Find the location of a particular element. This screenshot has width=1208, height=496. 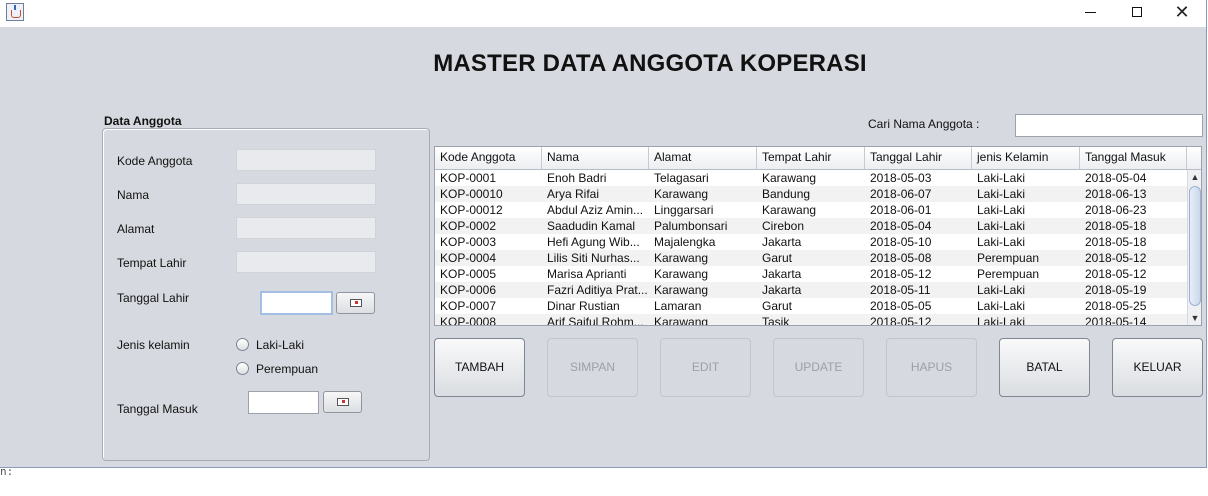

scroll-up-icon: ▲ is located at coordinates (1194, 177).